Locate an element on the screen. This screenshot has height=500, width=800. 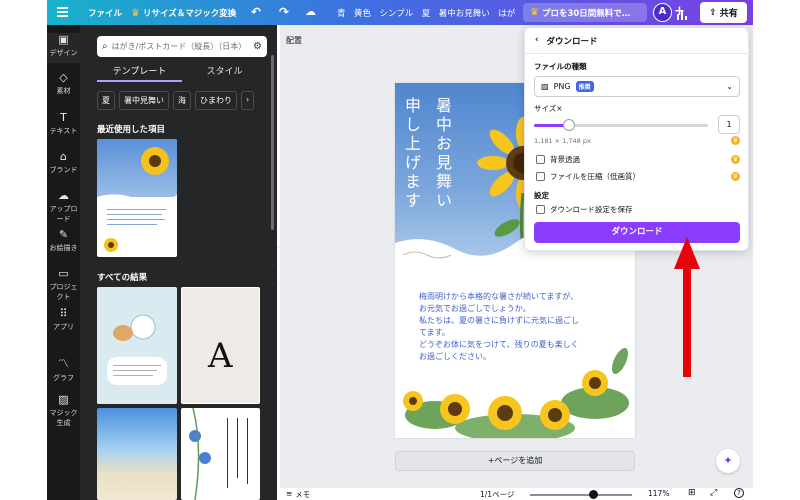
left-margin is located at coordinates (23, 250).